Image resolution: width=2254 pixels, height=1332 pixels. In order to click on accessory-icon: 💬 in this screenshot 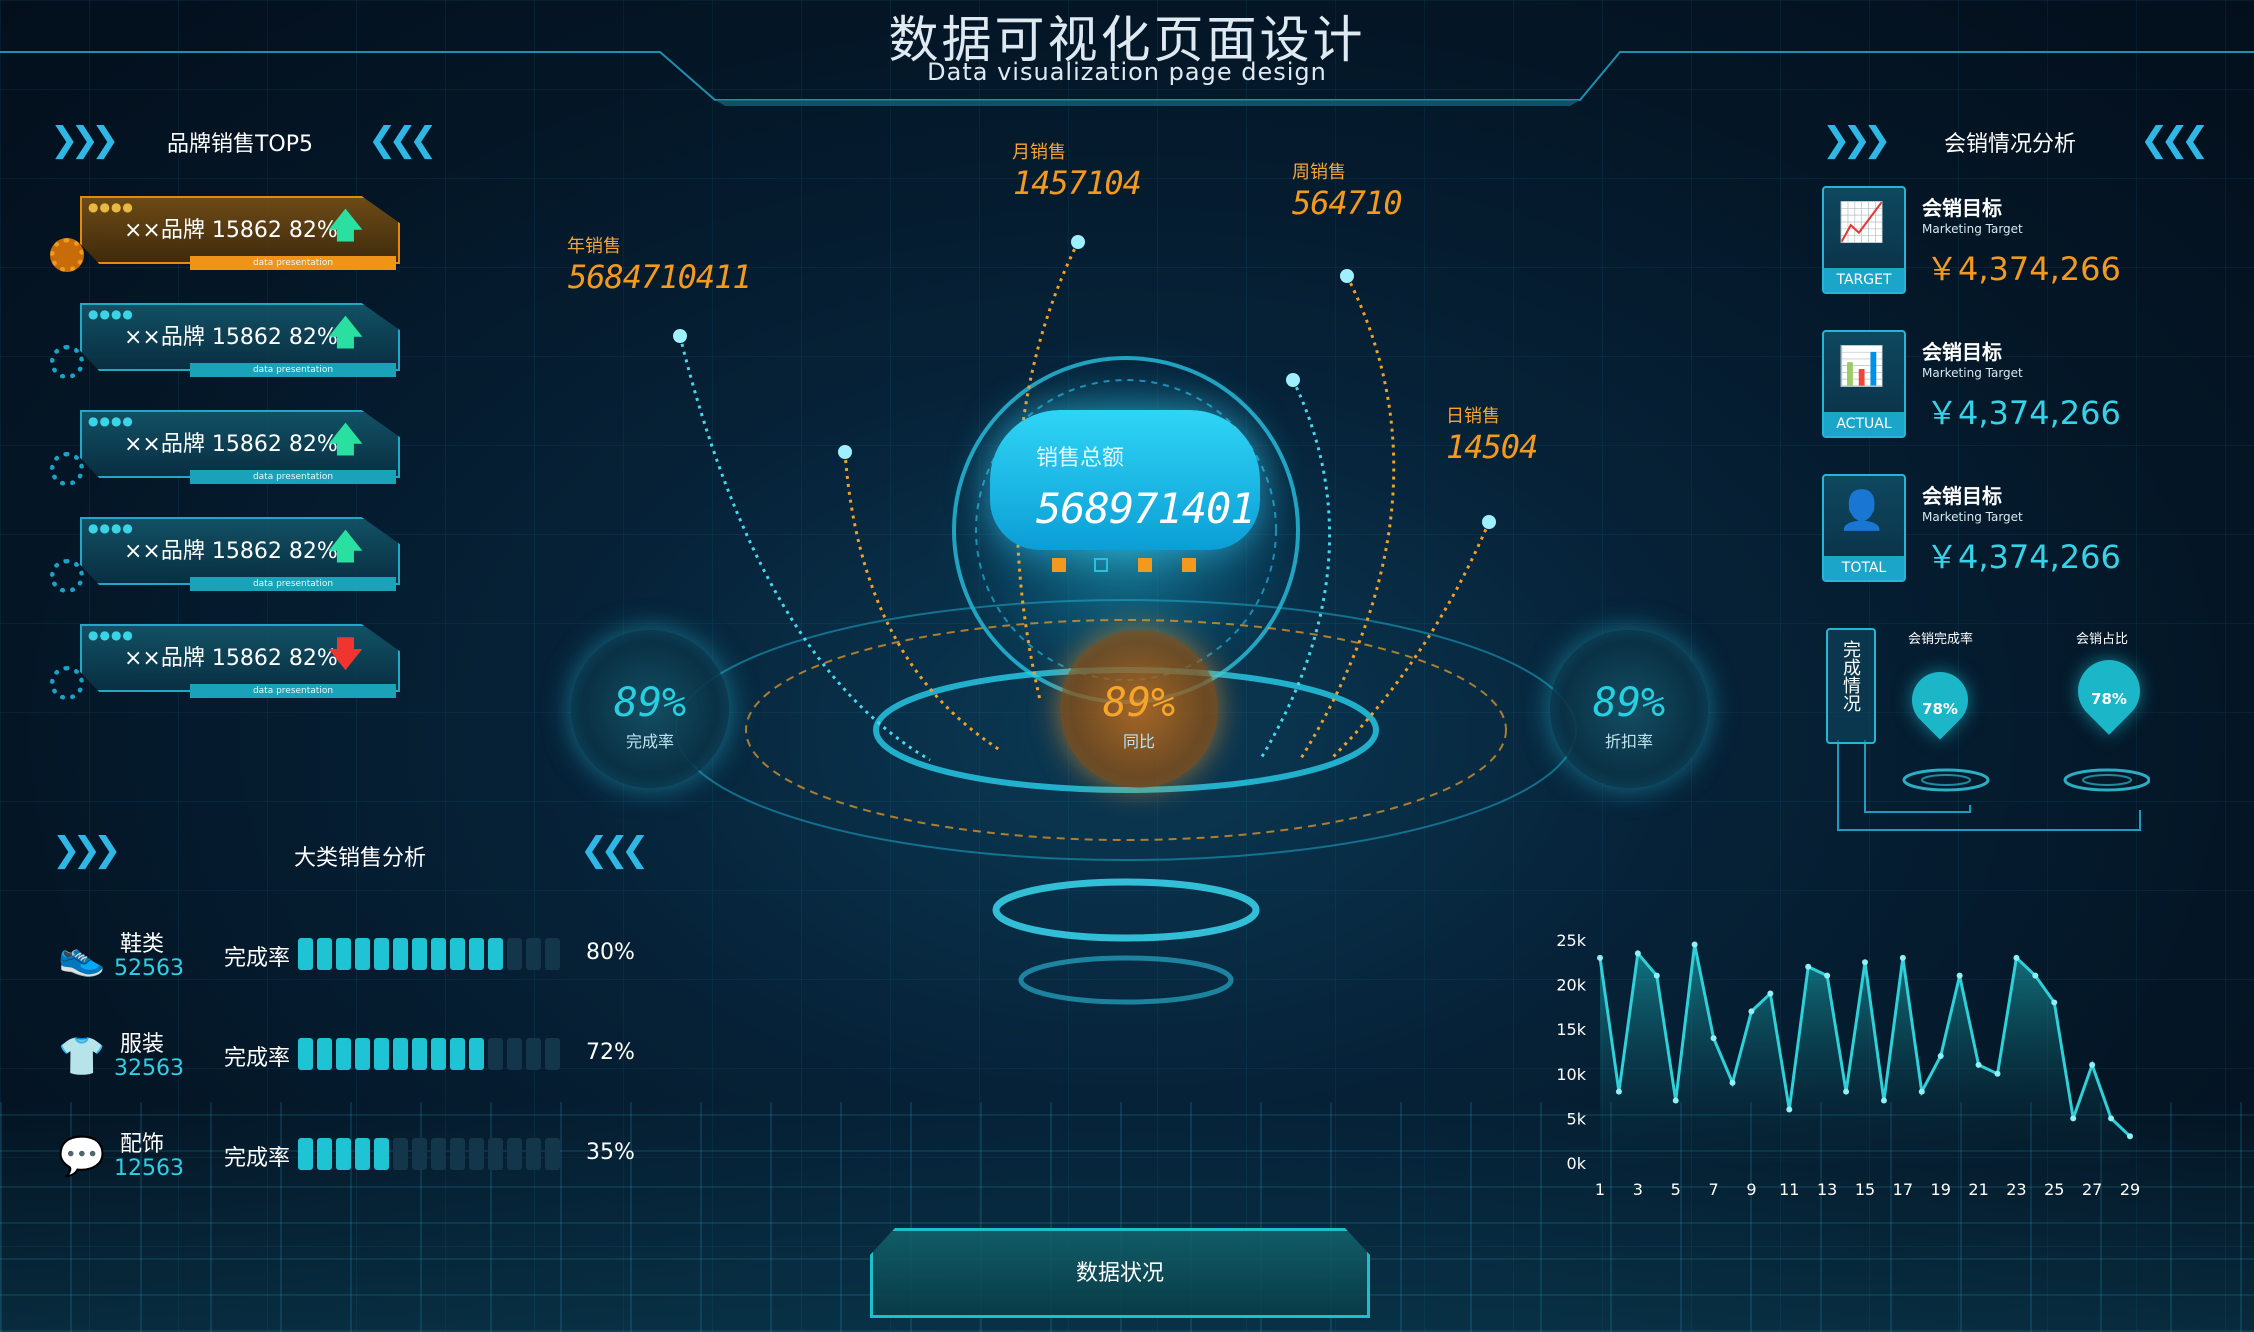, I will do `click(82, 1156)`.